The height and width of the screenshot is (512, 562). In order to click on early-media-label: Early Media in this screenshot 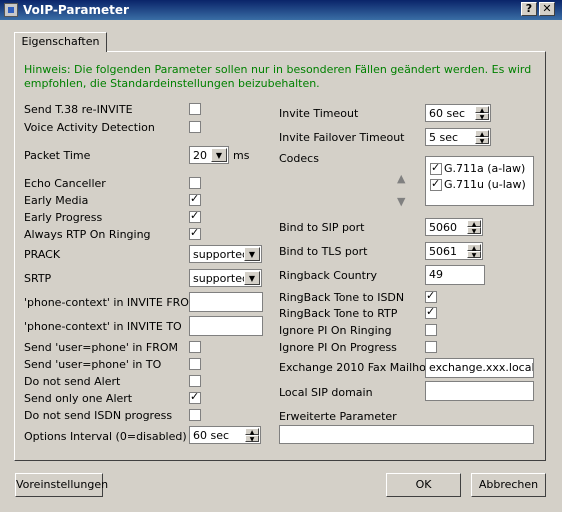, I will do `click(56, 200)`.